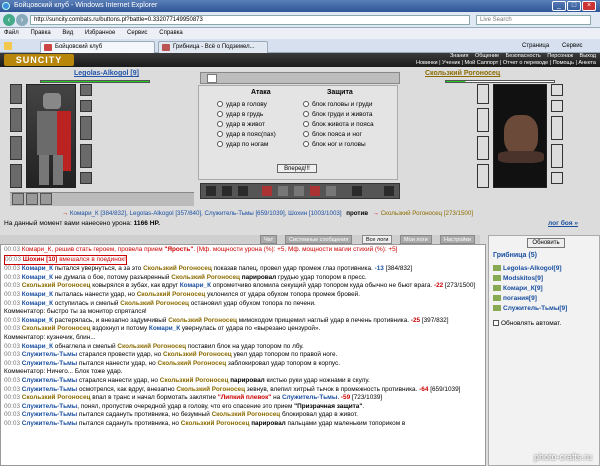 The height and width of the screenshot is (466, 600). Describe the element at coordinates (319, 239) in the screenshot. I see `tab-system-messages: Системные сообщения` at that location.